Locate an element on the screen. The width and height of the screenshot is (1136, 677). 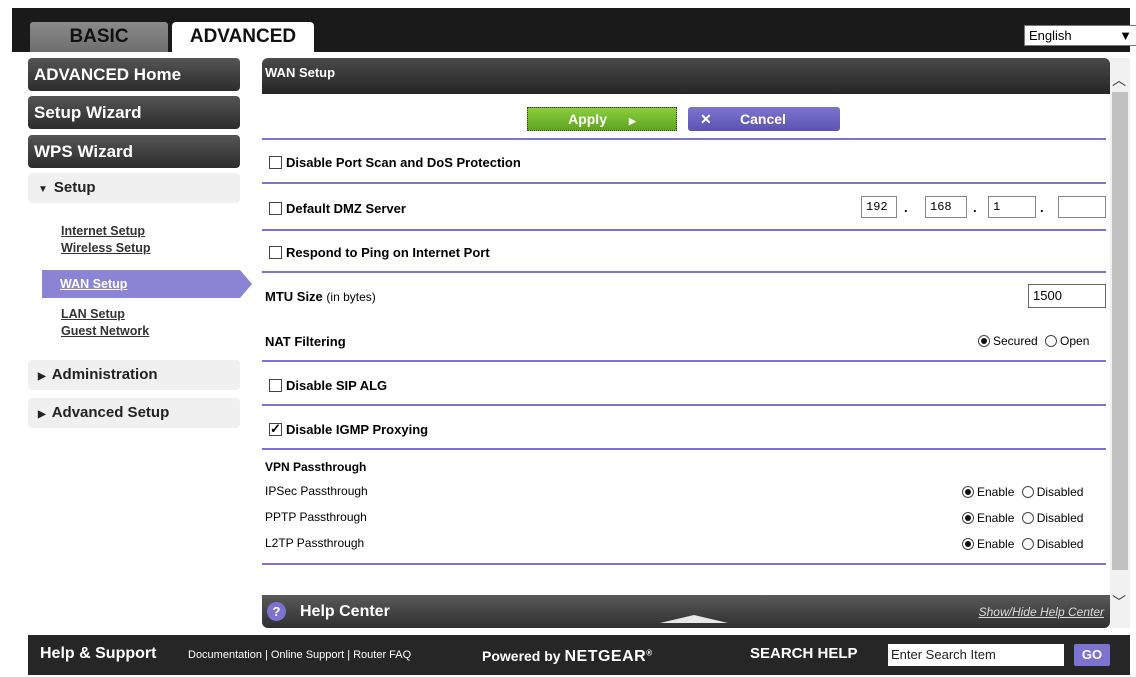
l2tp-label: L2TP Passthrough is located at coordinates (315, 543).